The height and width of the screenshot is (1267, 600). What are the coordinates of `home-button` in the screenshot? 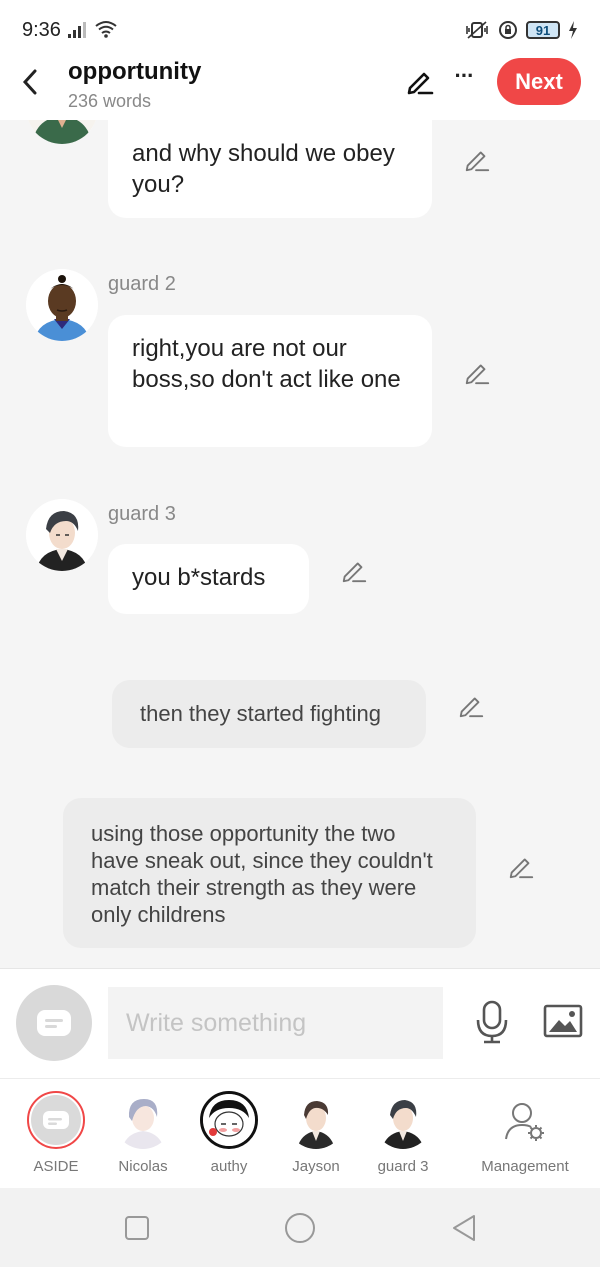 It's located at (300, 1228).